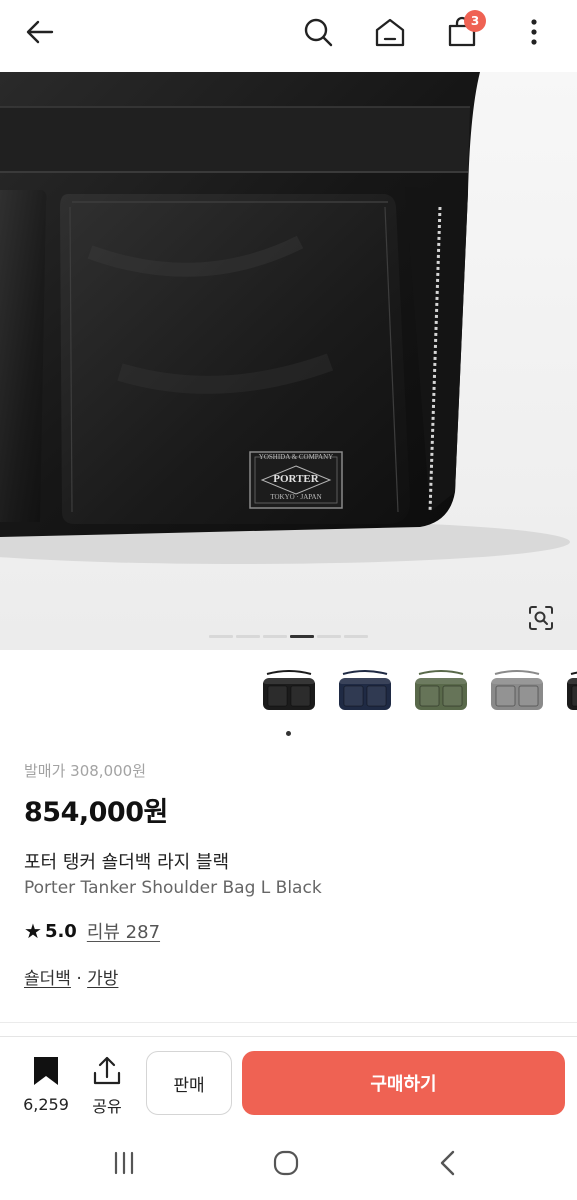 The width and height of the screenshot is (577, 1200). What do you see at coordinates (296, 457) in the screenshot?
I see `brand-label-top: YOSHIDA & COMPANY` at bounding box center [296, 457].